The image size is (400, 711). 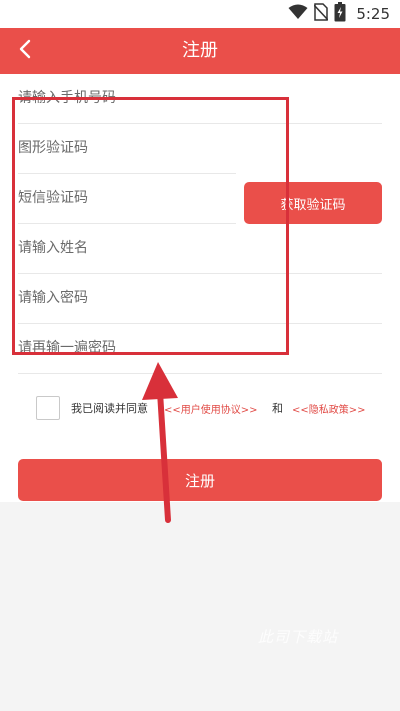 I want to click on sms-code-input, so click(x=127, y=198).